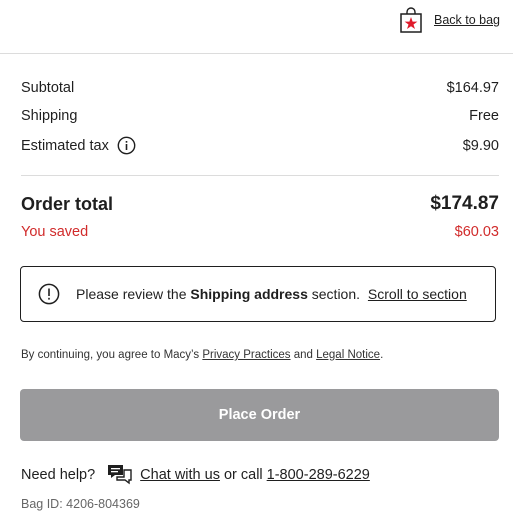 Image resolution: width=513 pixels, height=530 pixels. What do you see at coordinates (119, 474) in the screenshot?
I see `chat-icon` at bounding box center [119, 474].